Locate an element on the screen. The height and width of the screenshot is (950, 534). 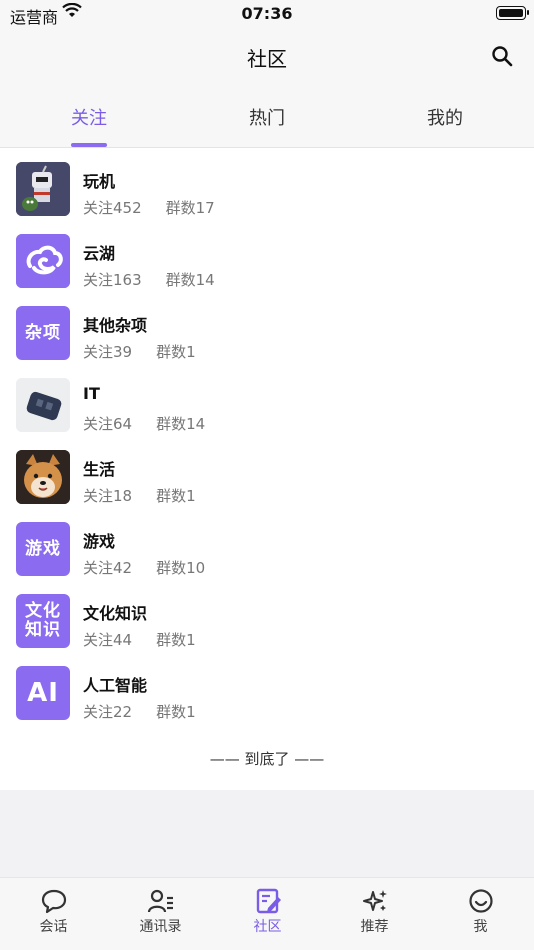
chat-bubble-icon is located at coordinates (53, 901).